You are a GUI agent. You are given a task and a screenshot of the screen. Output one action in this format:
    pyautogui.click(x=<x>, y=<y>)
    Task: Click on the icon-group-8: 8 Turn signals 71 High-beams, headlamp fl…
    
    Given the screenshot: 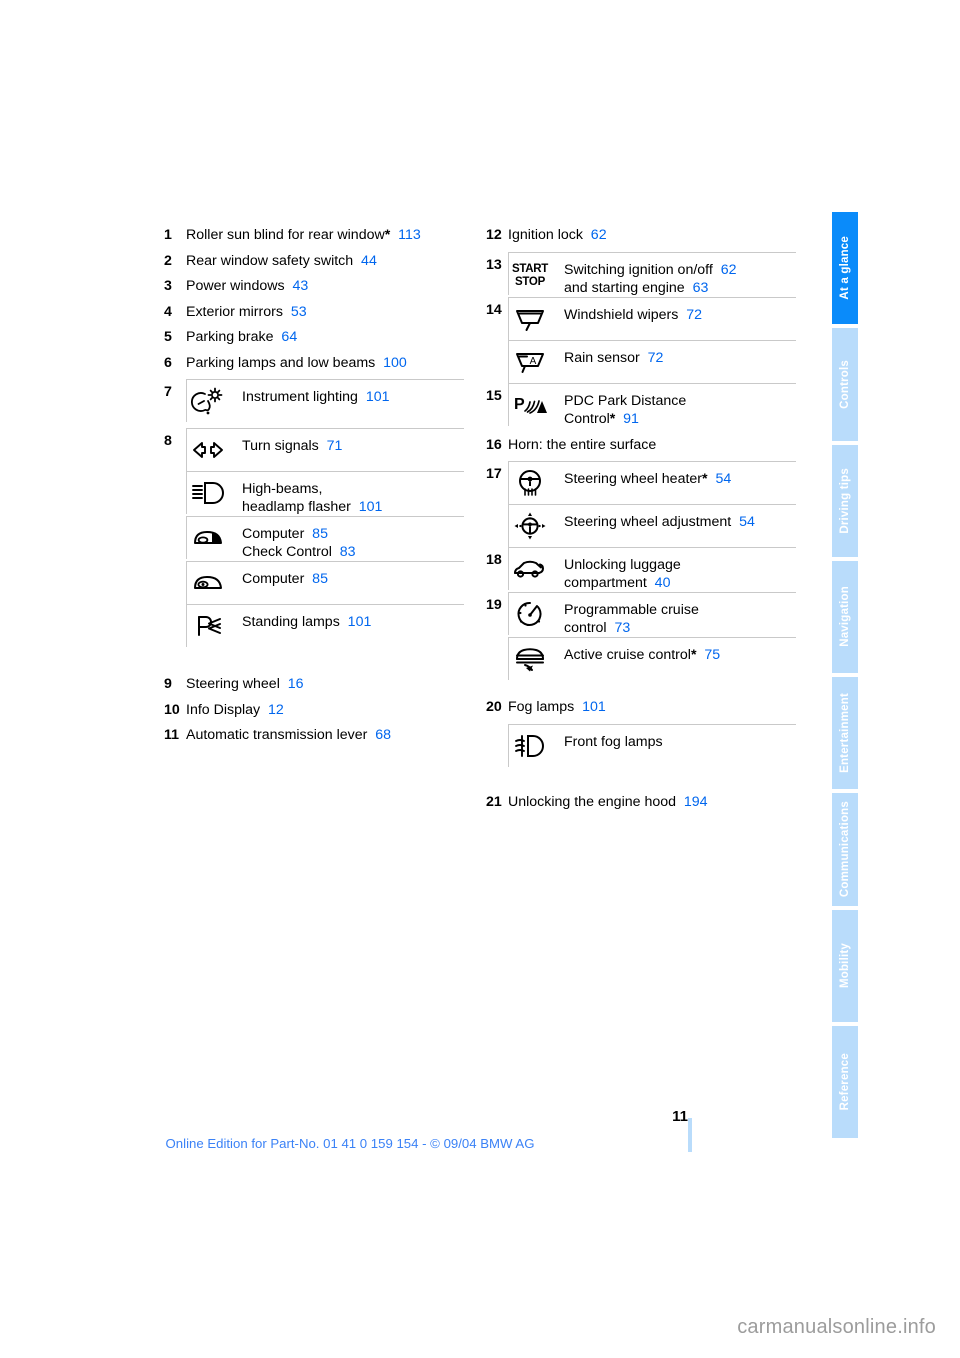 What is the action you would take?
    pyautogui.click(x=314, y=537)
    